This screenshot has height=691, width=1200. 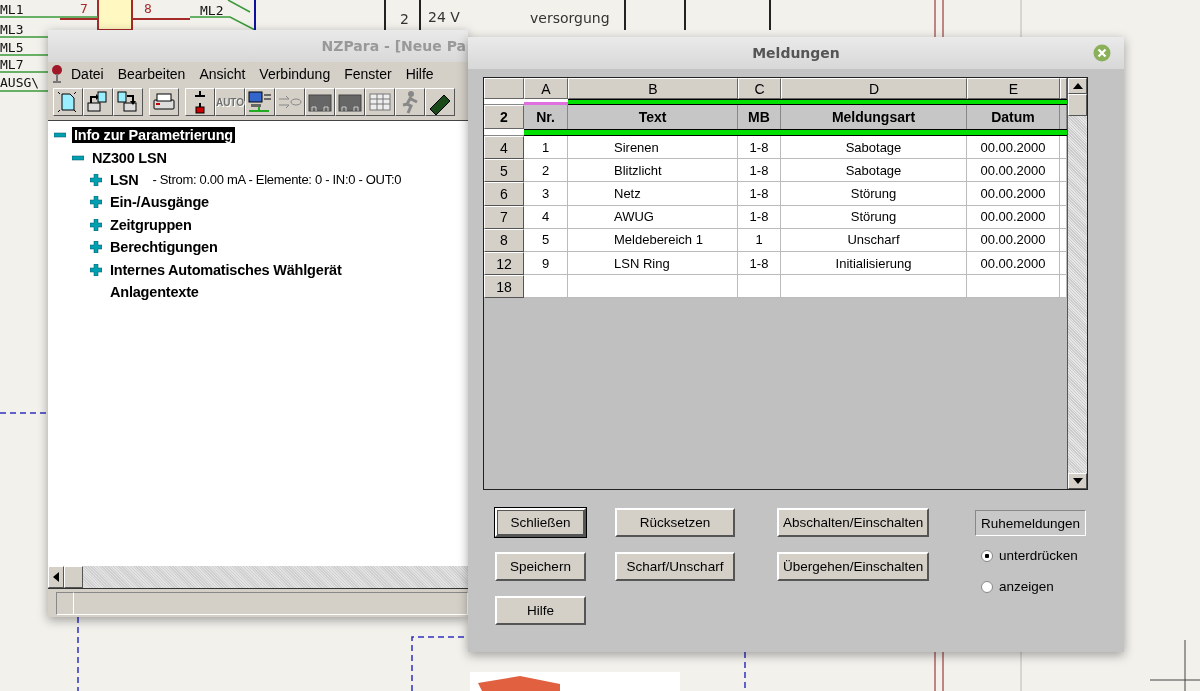 I want to click on table-cell: Netz, so click(x=653, y=194).